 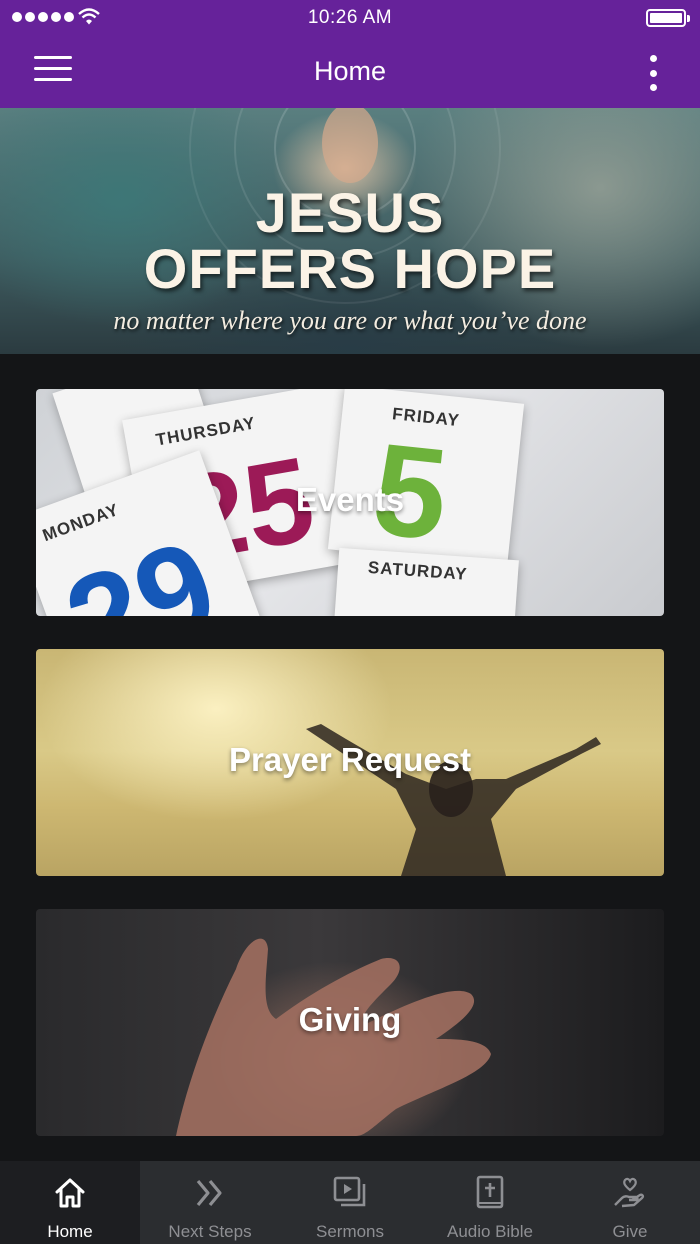 I want to click on bottom-tab-bar: Home Next Steps Sermons Audio Bible Give, so click(x=350, y=1202).